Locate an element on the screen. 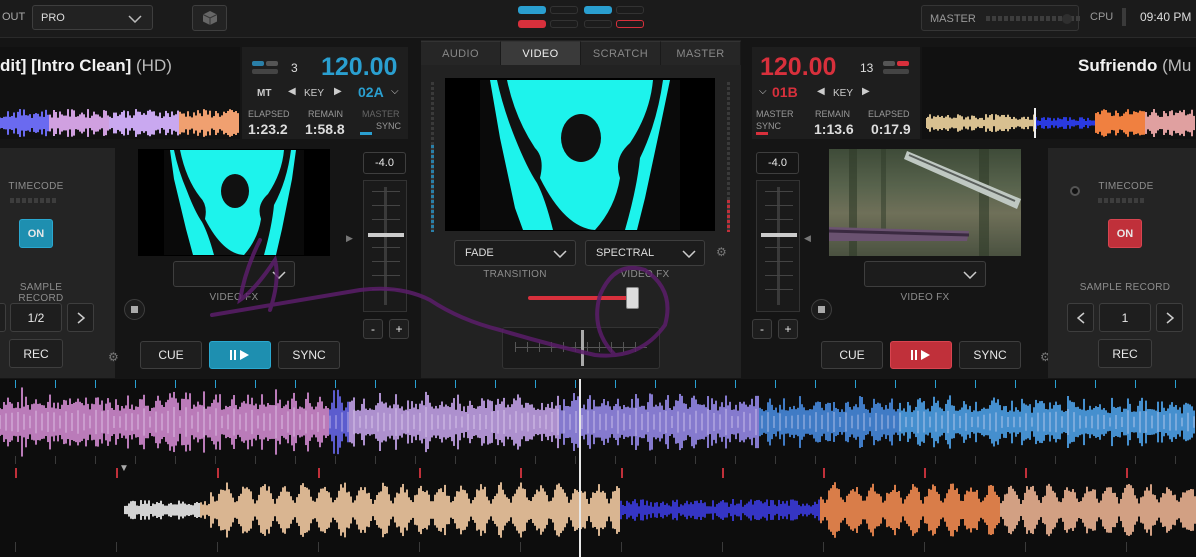 The image size is (1196, 557). right-deck-video is located at coordinates (925, 202).